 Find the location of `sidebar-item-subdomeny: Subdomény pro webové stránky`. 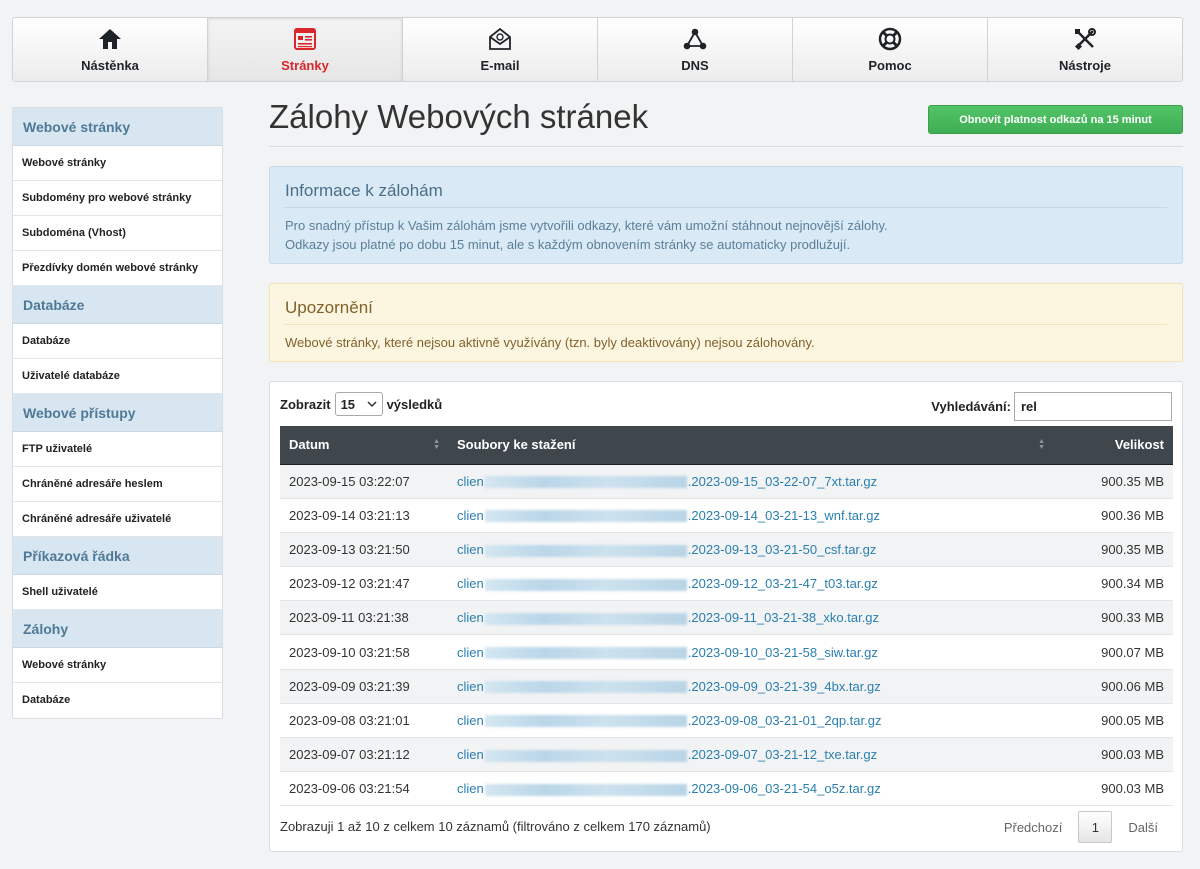

sidebar-item-subdomeny: Subdomény pro webové stránky is located at coordinates (117, 198).